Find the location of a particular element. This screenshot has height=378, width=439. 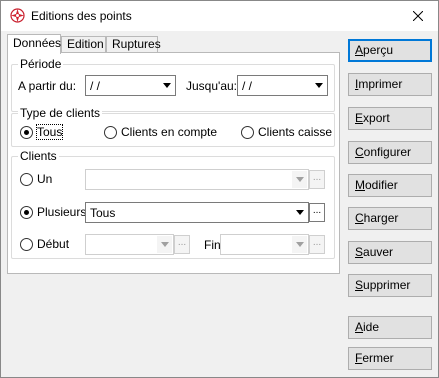

configurer-label: onfigurer is located at coordinates (387, 152).